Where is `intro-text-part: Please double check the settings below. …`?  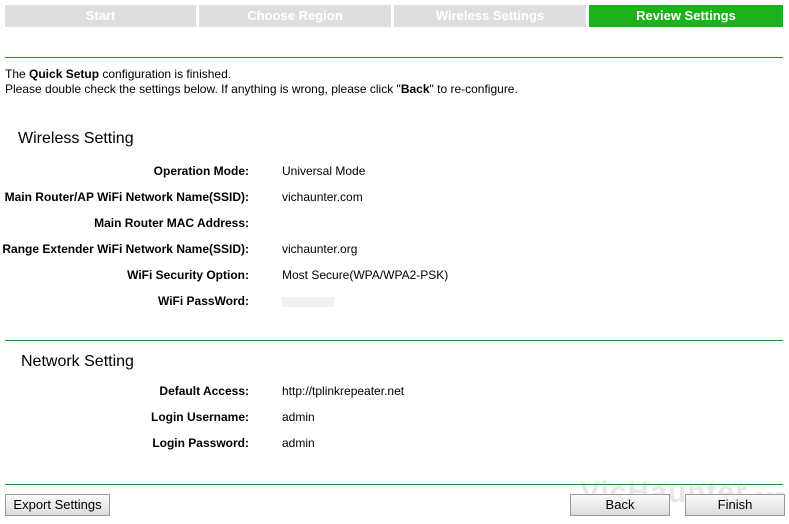
intro-text-part: Please double check the settings below. … is located at coordinates (203, 89).